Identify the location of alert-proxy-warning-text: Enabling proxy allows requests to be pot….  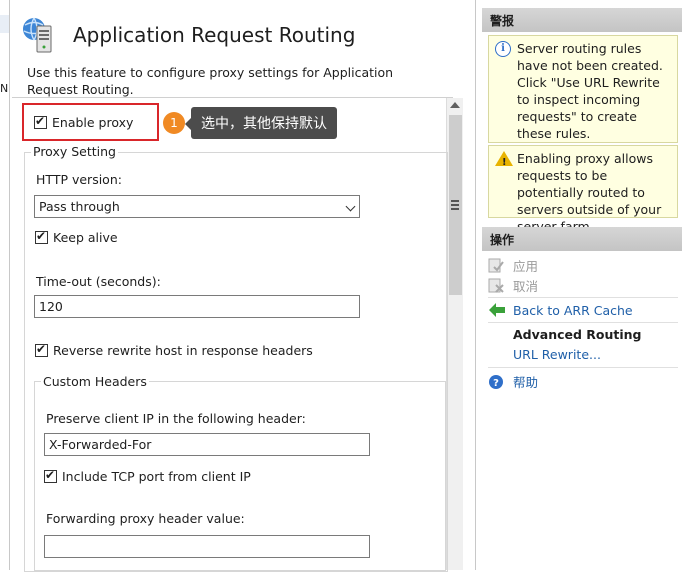
(589, 192).